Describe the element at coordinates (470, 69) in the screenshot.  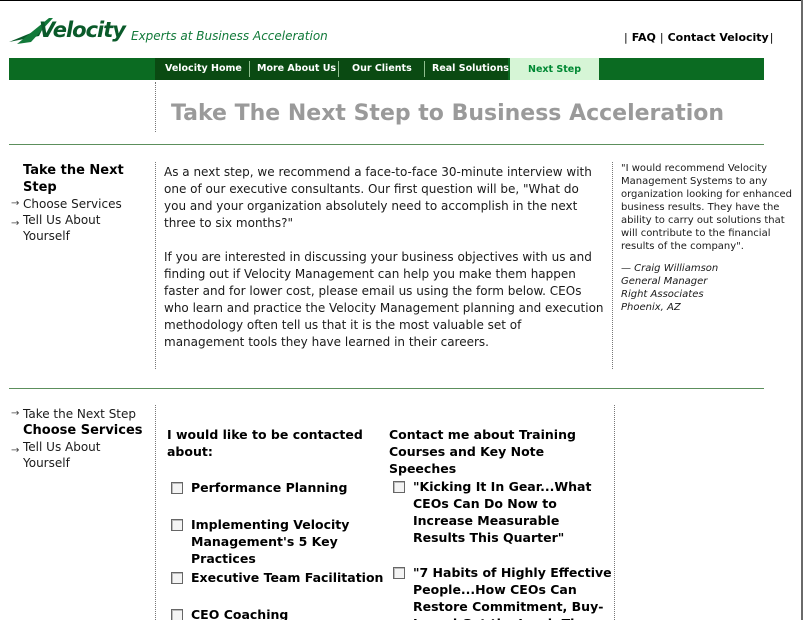
I see `nav-real-solutions: Real Solutions` at that location.